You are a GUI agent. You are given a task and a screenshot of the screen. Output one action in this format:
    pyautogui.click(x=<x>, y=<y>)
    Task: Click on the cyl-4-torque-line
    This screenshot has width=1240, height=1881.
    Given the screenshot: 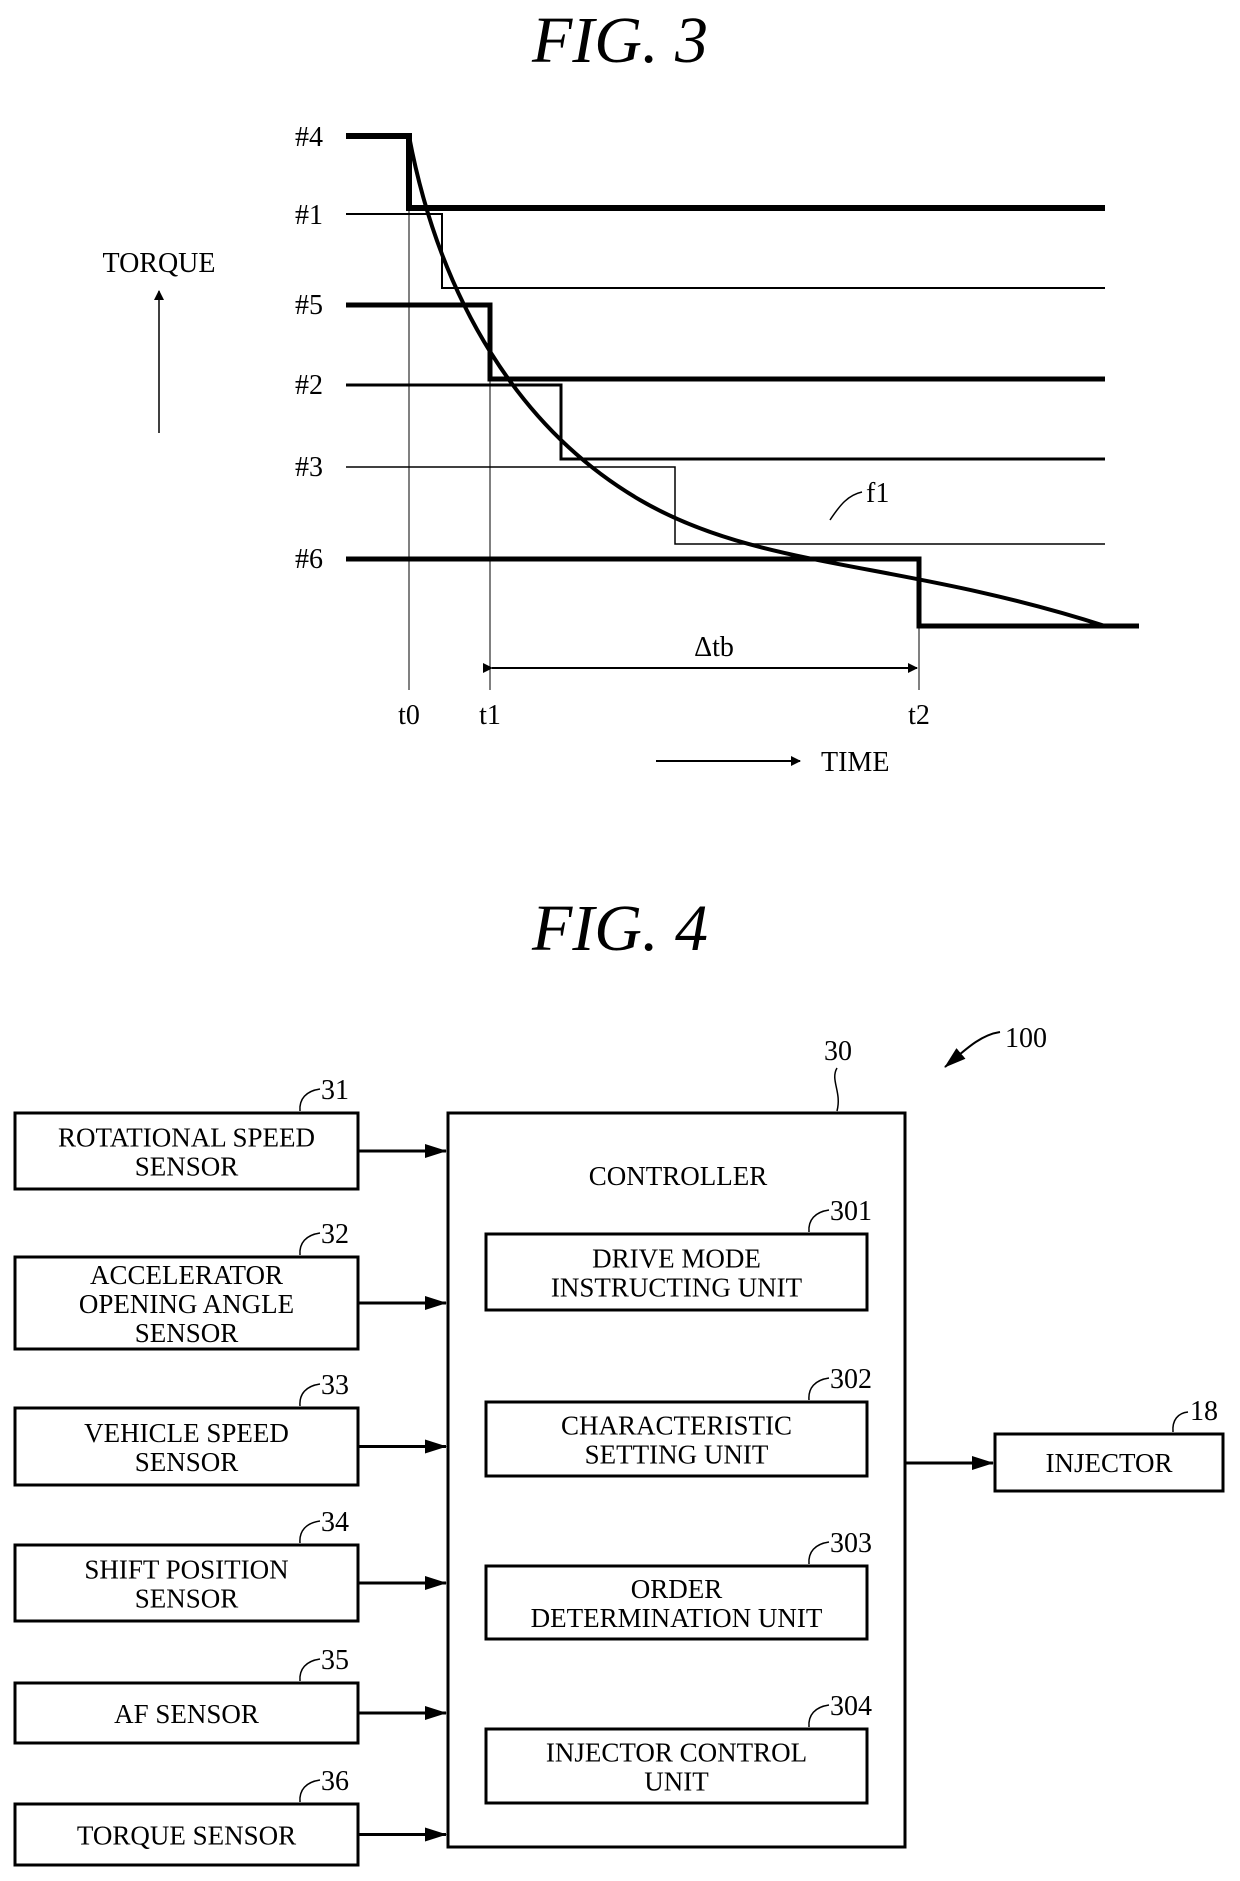 What is the action you would take?
    pyautogui.click(x=725, y=172)
    